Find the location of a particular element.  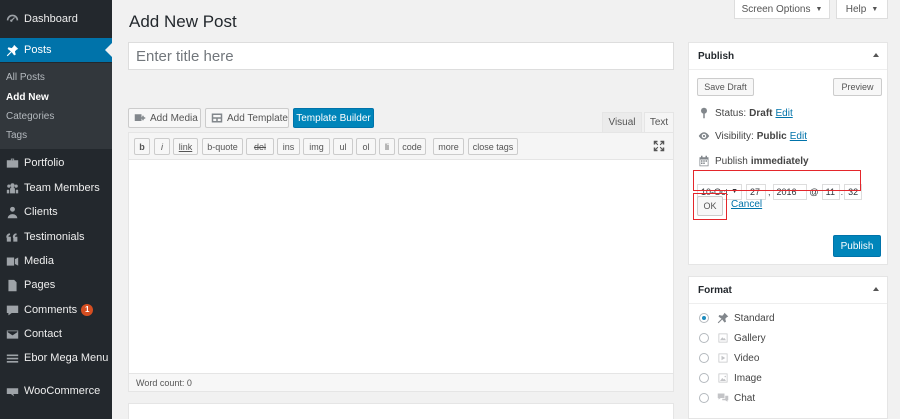

video-icon is located at coordinates (723, 358).